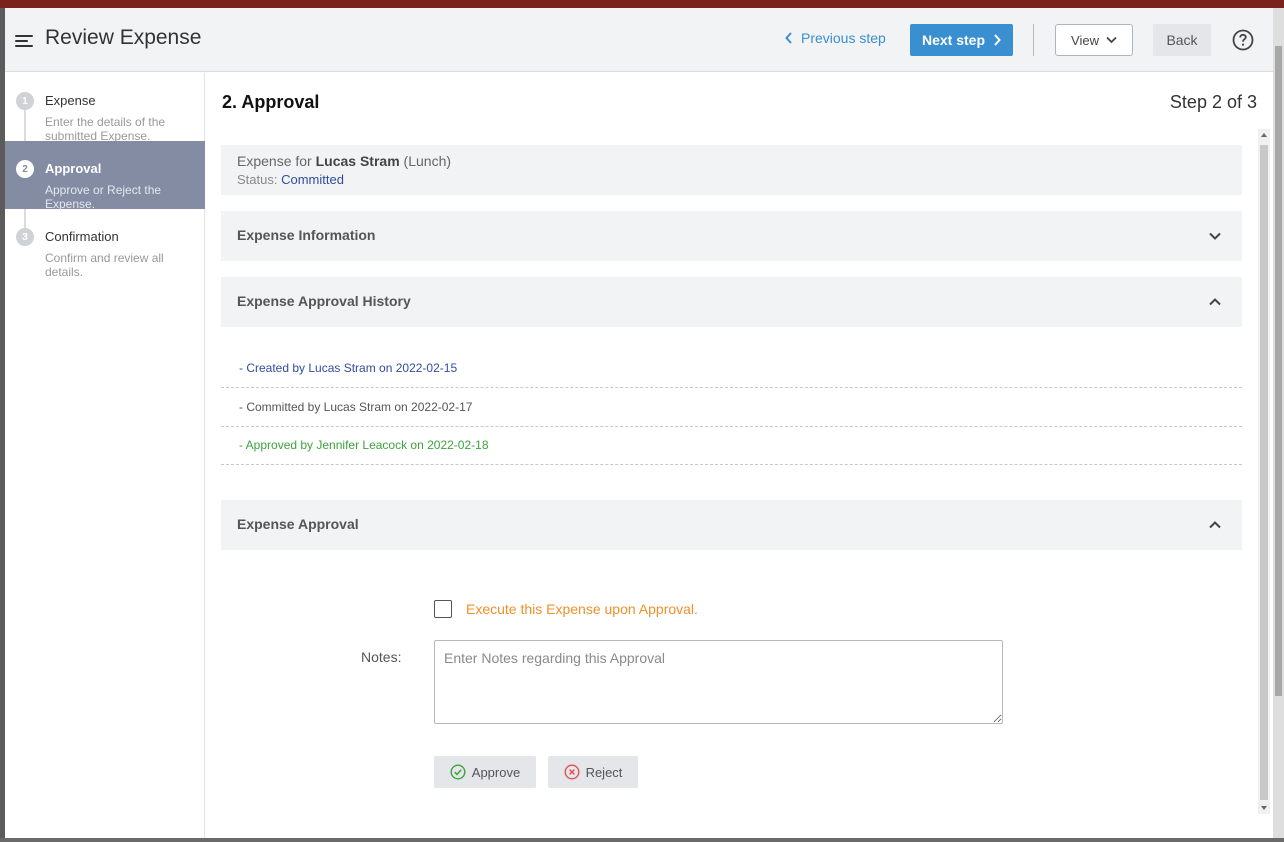  I want to click on question-circle-icon, so click(1243, 40).